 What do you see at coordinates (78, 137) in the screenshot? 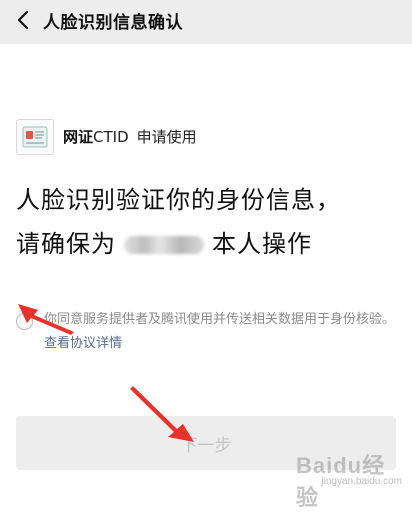
I see `app-name: 网证` at bounding box center [78, 137].